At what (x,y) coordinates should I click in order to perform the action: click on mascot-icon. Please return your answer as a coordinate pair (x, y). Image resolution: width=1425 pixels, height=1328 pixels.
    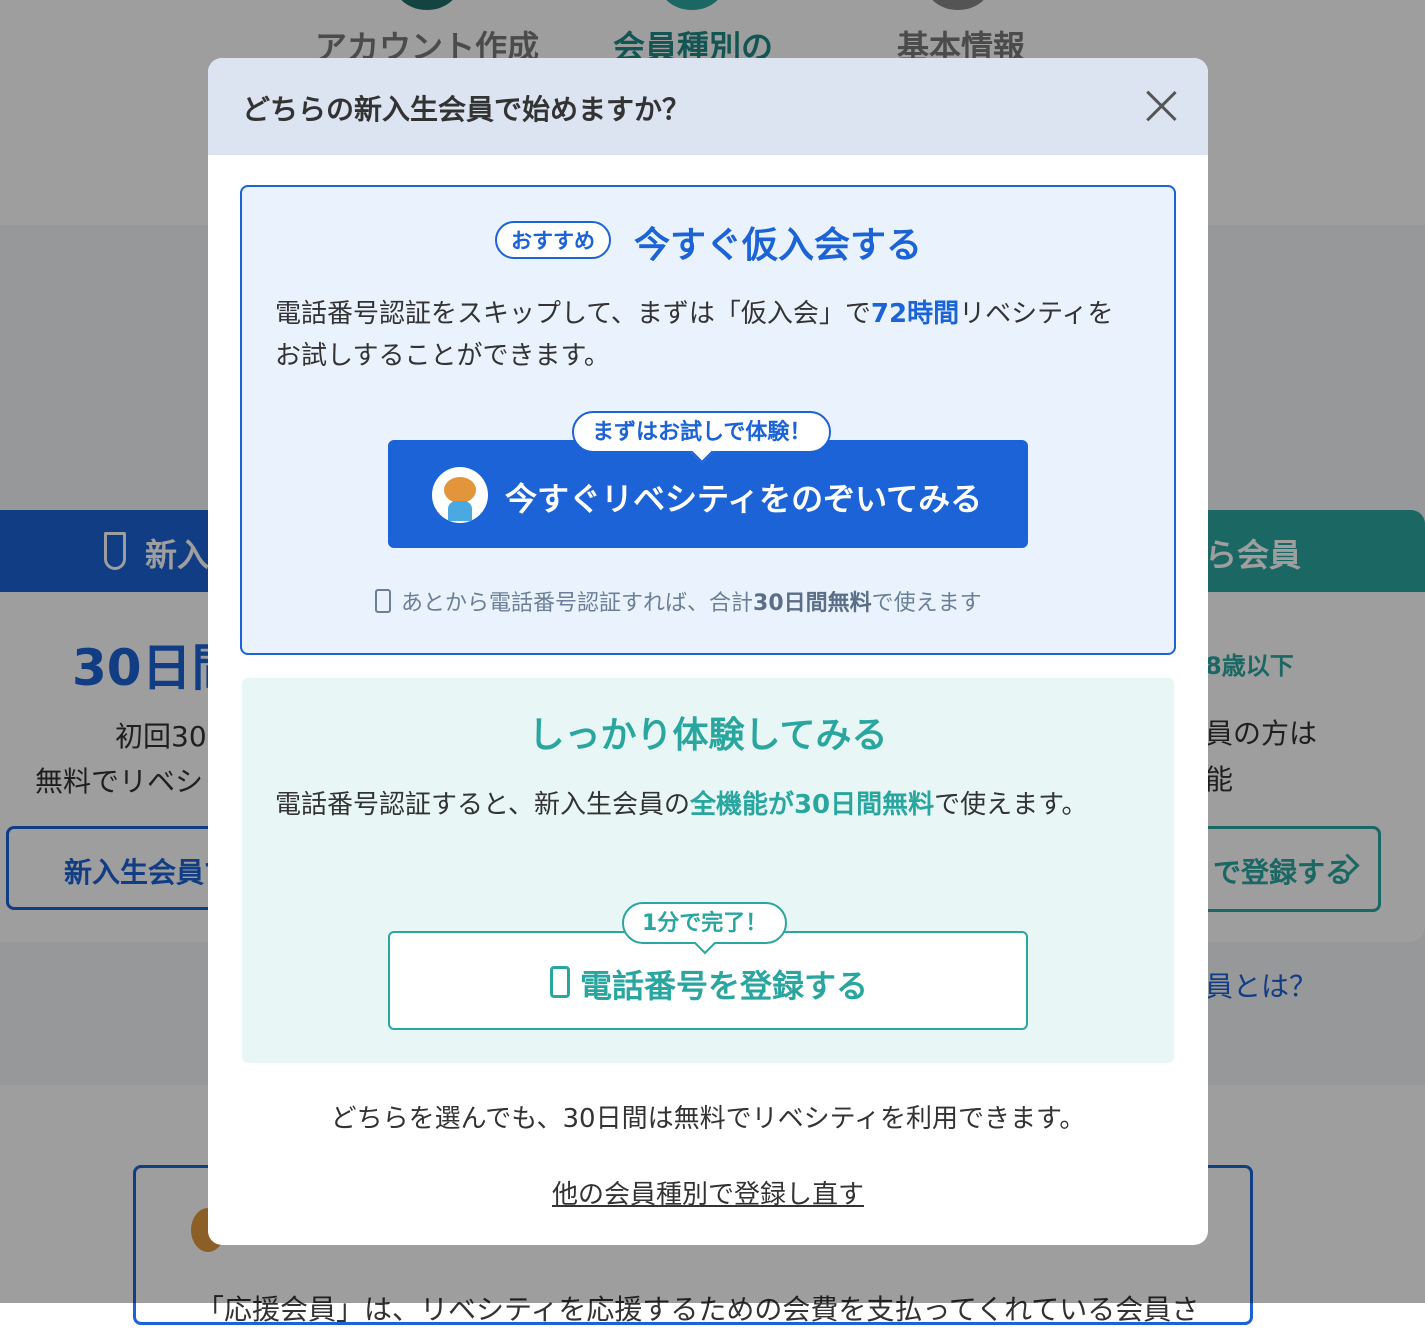
    Looking at the image, I should click on (460, 495).